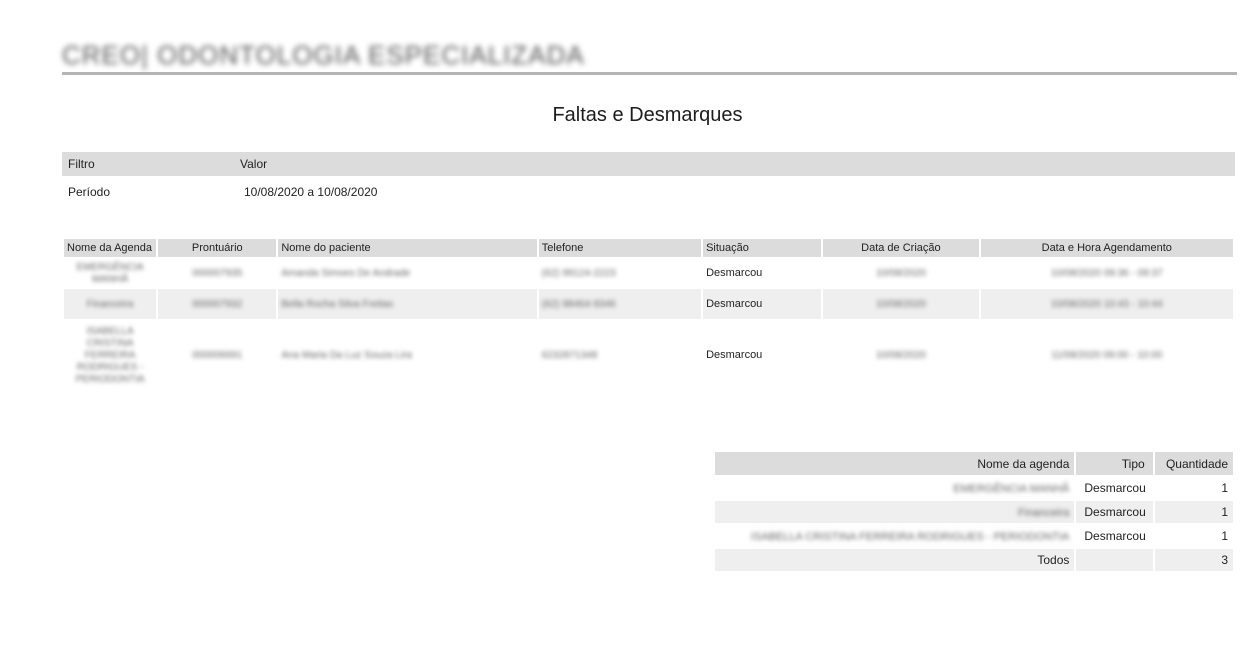 The width and height of the screenshot is (1251, 656). Describe the element at coordinates (1106, 273) in the screenshot. I see `appointment-datetime: 10/08/2020 09:36 - 09:37` at that location.